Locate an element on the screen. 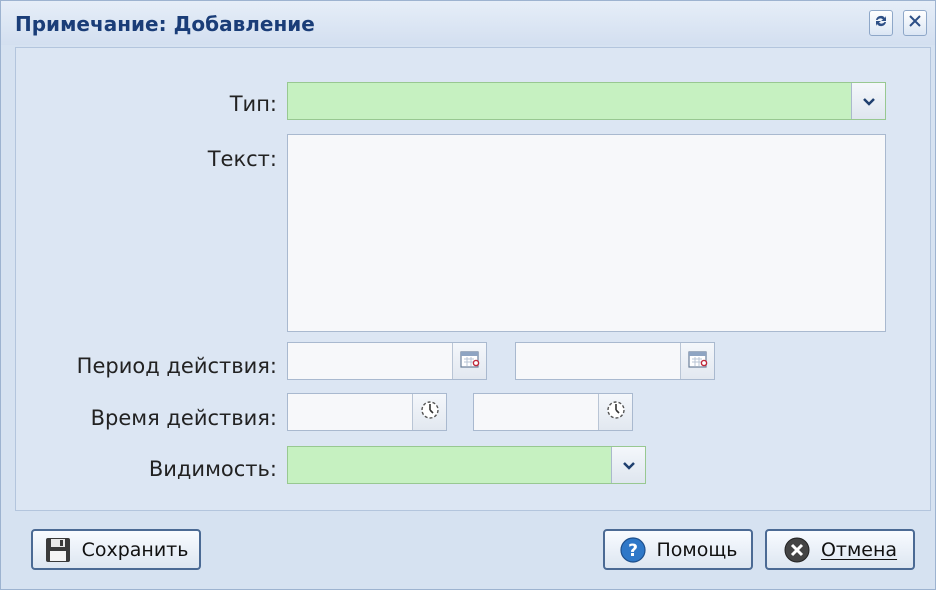  close-button is located at coordinates (915, 23).